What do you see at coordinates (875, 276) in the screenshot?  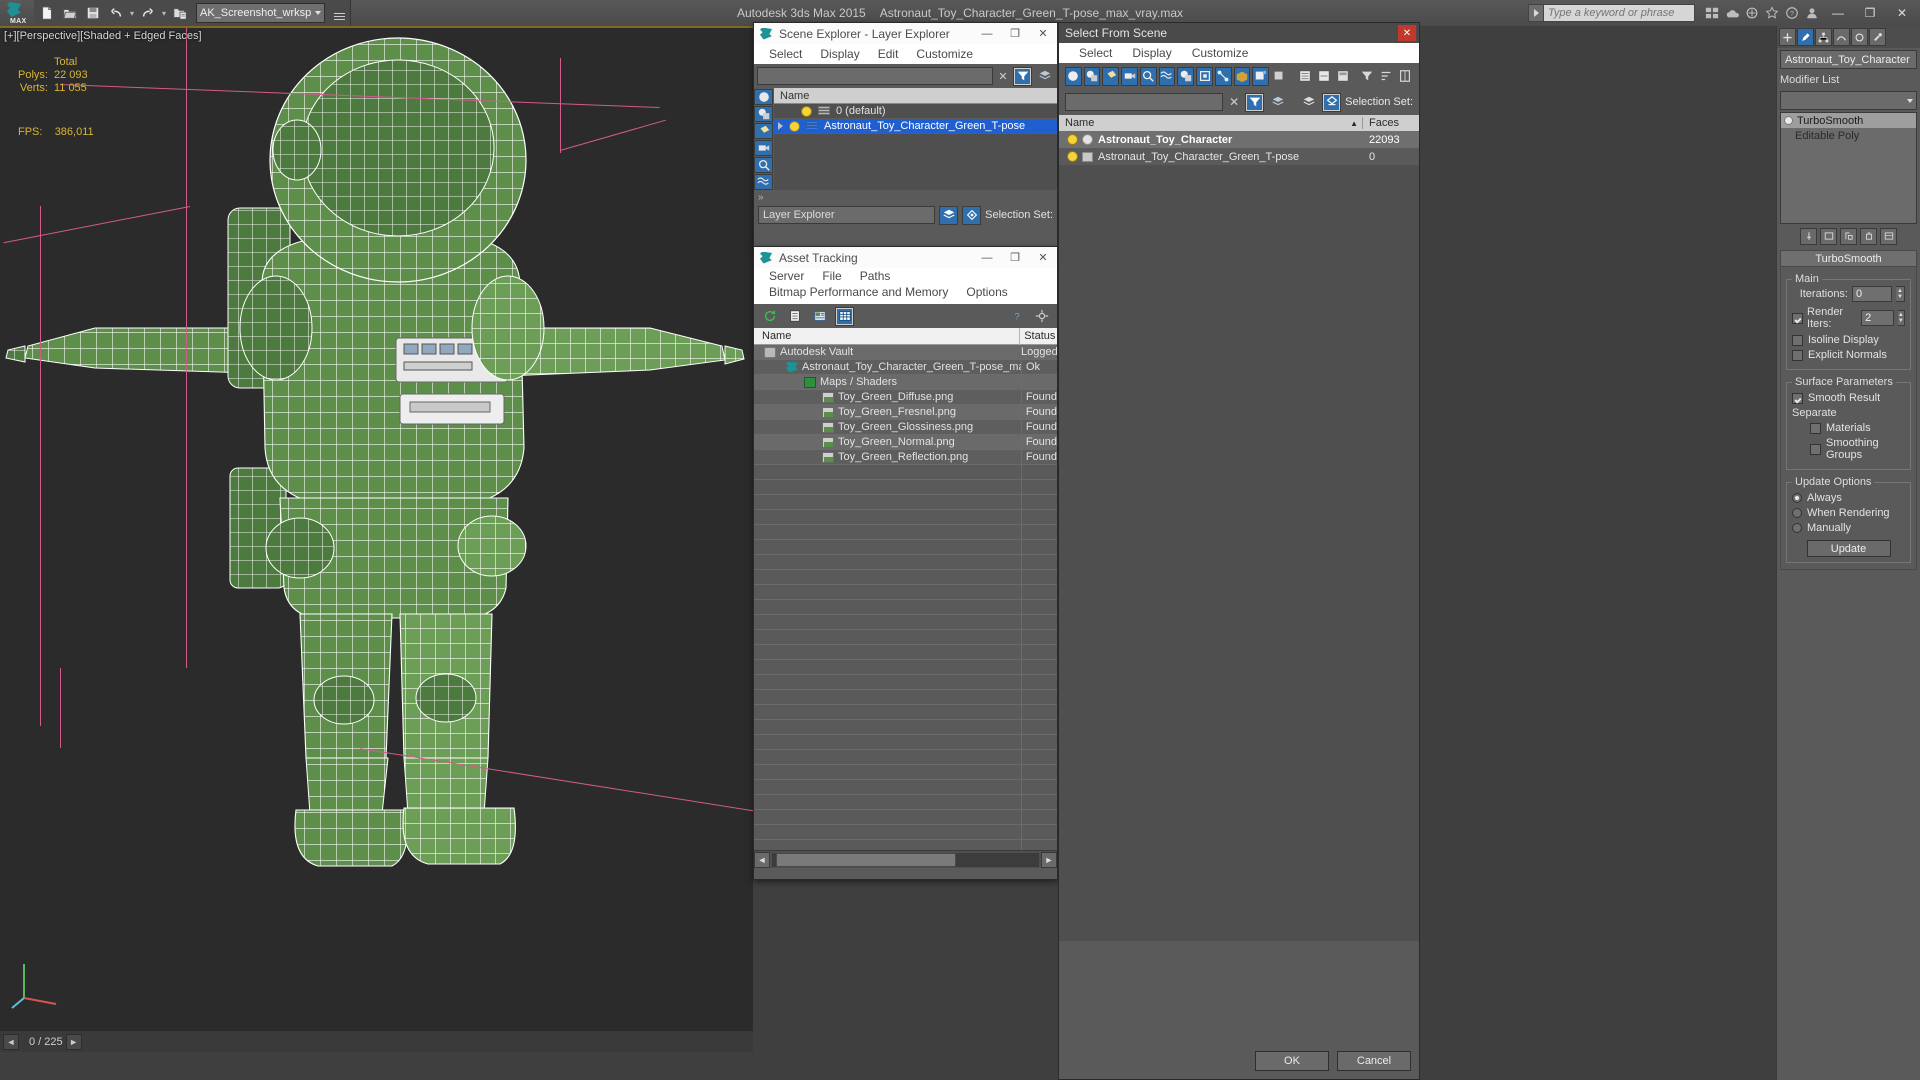 I see `menu-paths: Paths` at bounding box center [875, 276].